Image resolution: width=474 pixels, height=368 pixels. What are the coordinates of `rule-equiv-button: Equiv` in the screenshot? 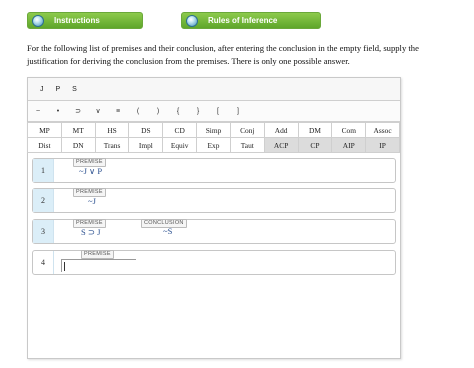 It's located at (180, 145).